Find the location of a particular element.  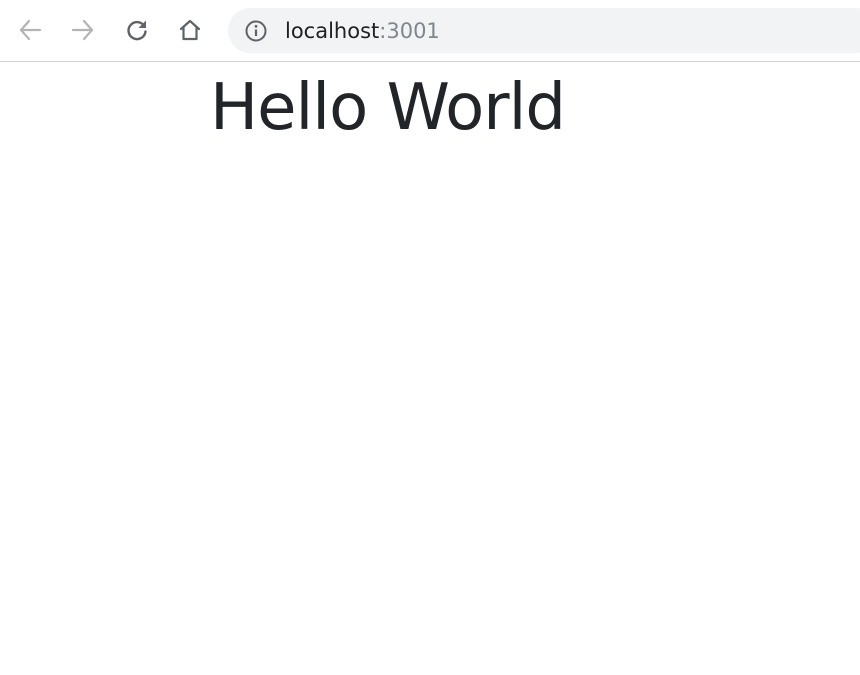

url-host: localhost is located at coordinates (332, 31).